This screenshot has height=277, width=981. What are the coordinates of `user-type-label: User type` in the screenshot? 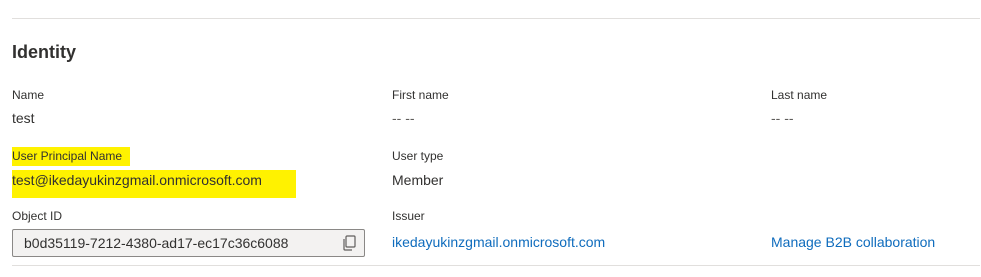 It's located at (418, 156).